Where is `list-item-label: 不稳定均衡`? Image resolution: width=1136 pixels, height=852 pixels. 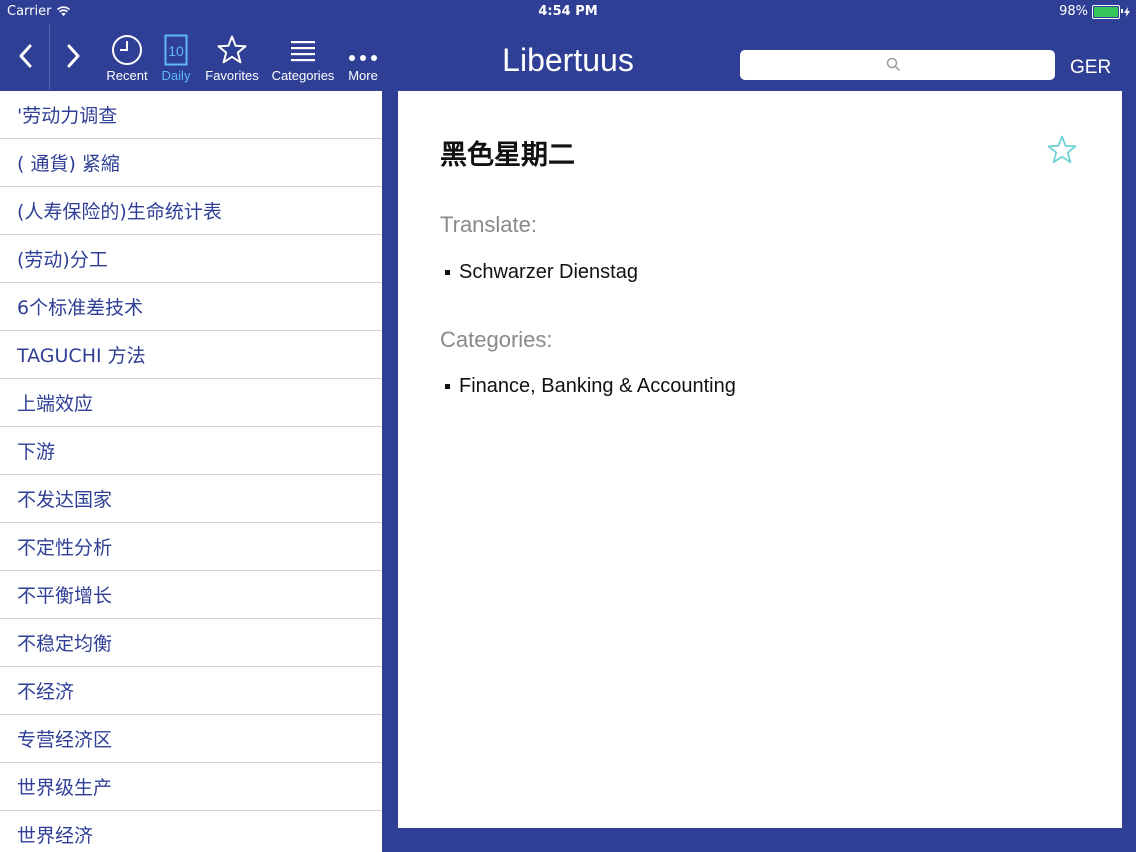 list-item-label: 不稳定均衡 is located at coordinates (65, 644).